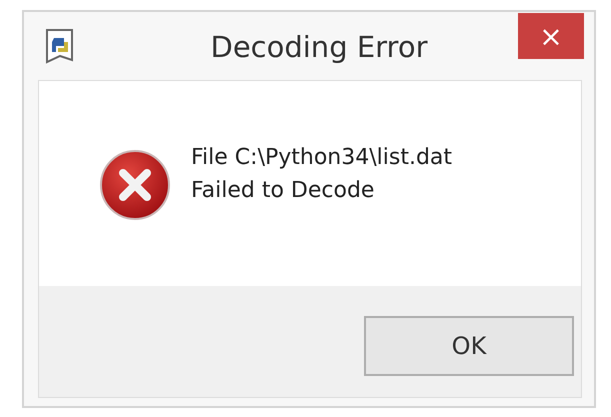  Describe the element at coordinates (469, 346) in the screenshot. I see `ok-button: OK` at that location.